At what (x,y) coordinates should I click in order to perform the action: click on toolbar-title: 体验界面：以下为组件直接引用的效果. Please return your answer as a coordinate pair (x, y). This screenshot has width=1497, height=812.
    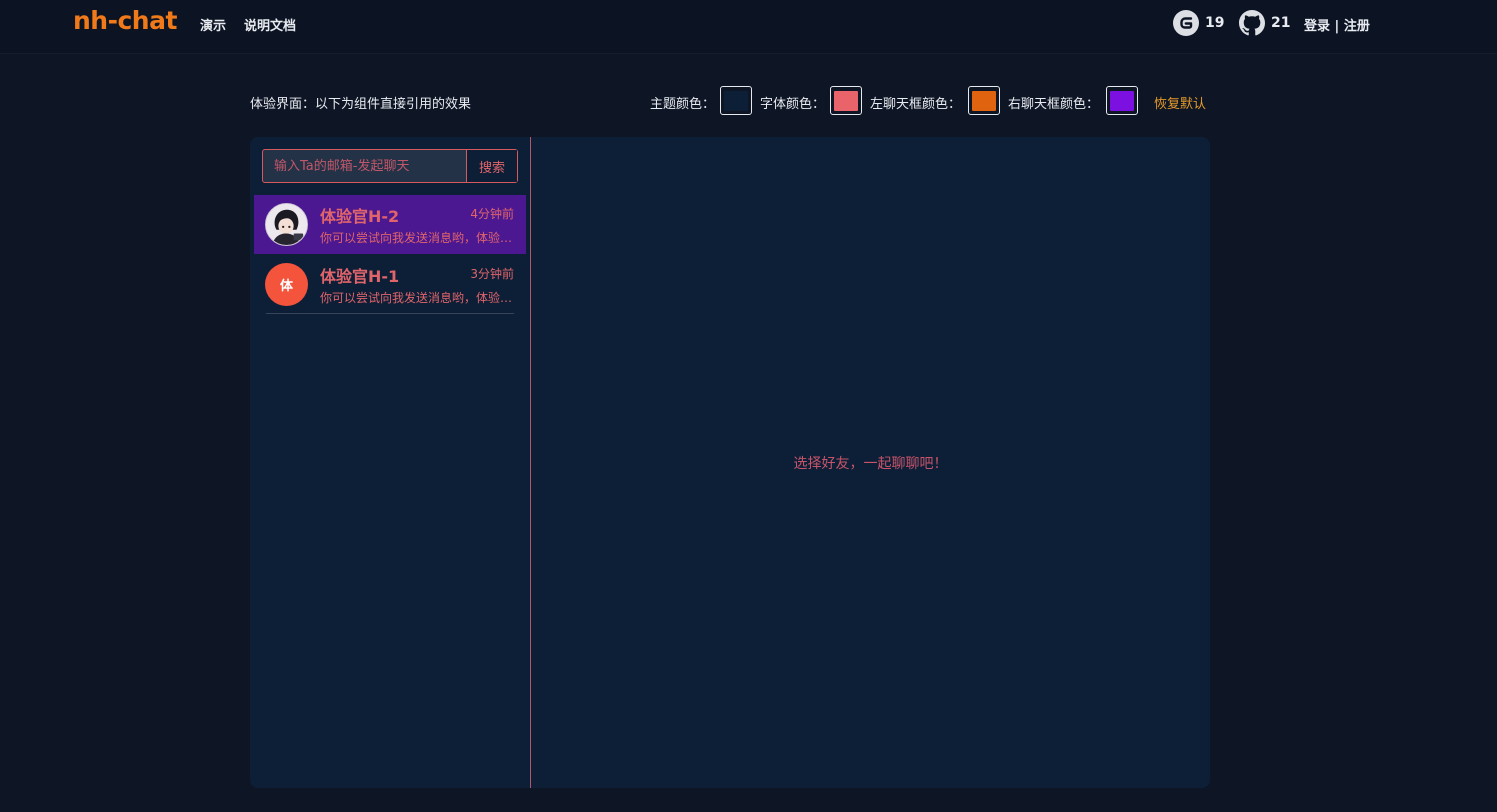
    Looking at the image, I should click on (361, 104).